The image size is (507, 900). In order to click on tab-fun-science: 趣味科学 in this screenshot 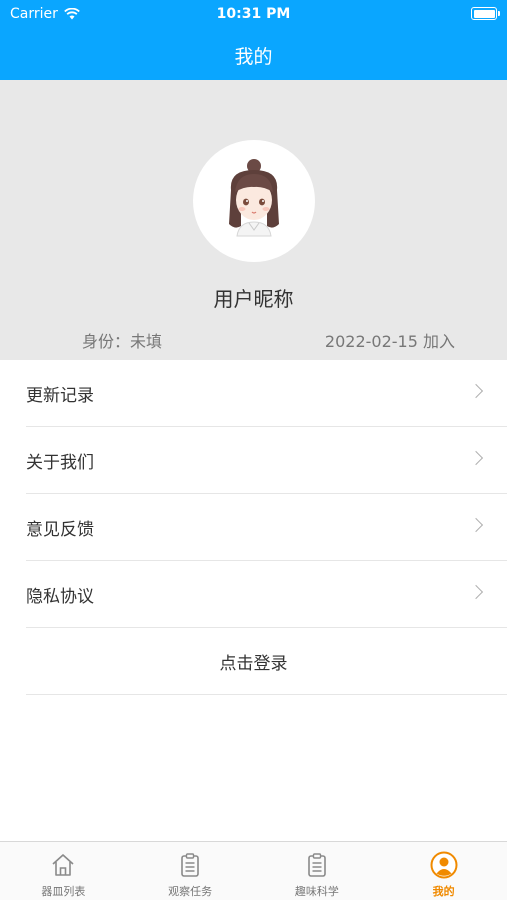, I will do `click(317, 871)`.